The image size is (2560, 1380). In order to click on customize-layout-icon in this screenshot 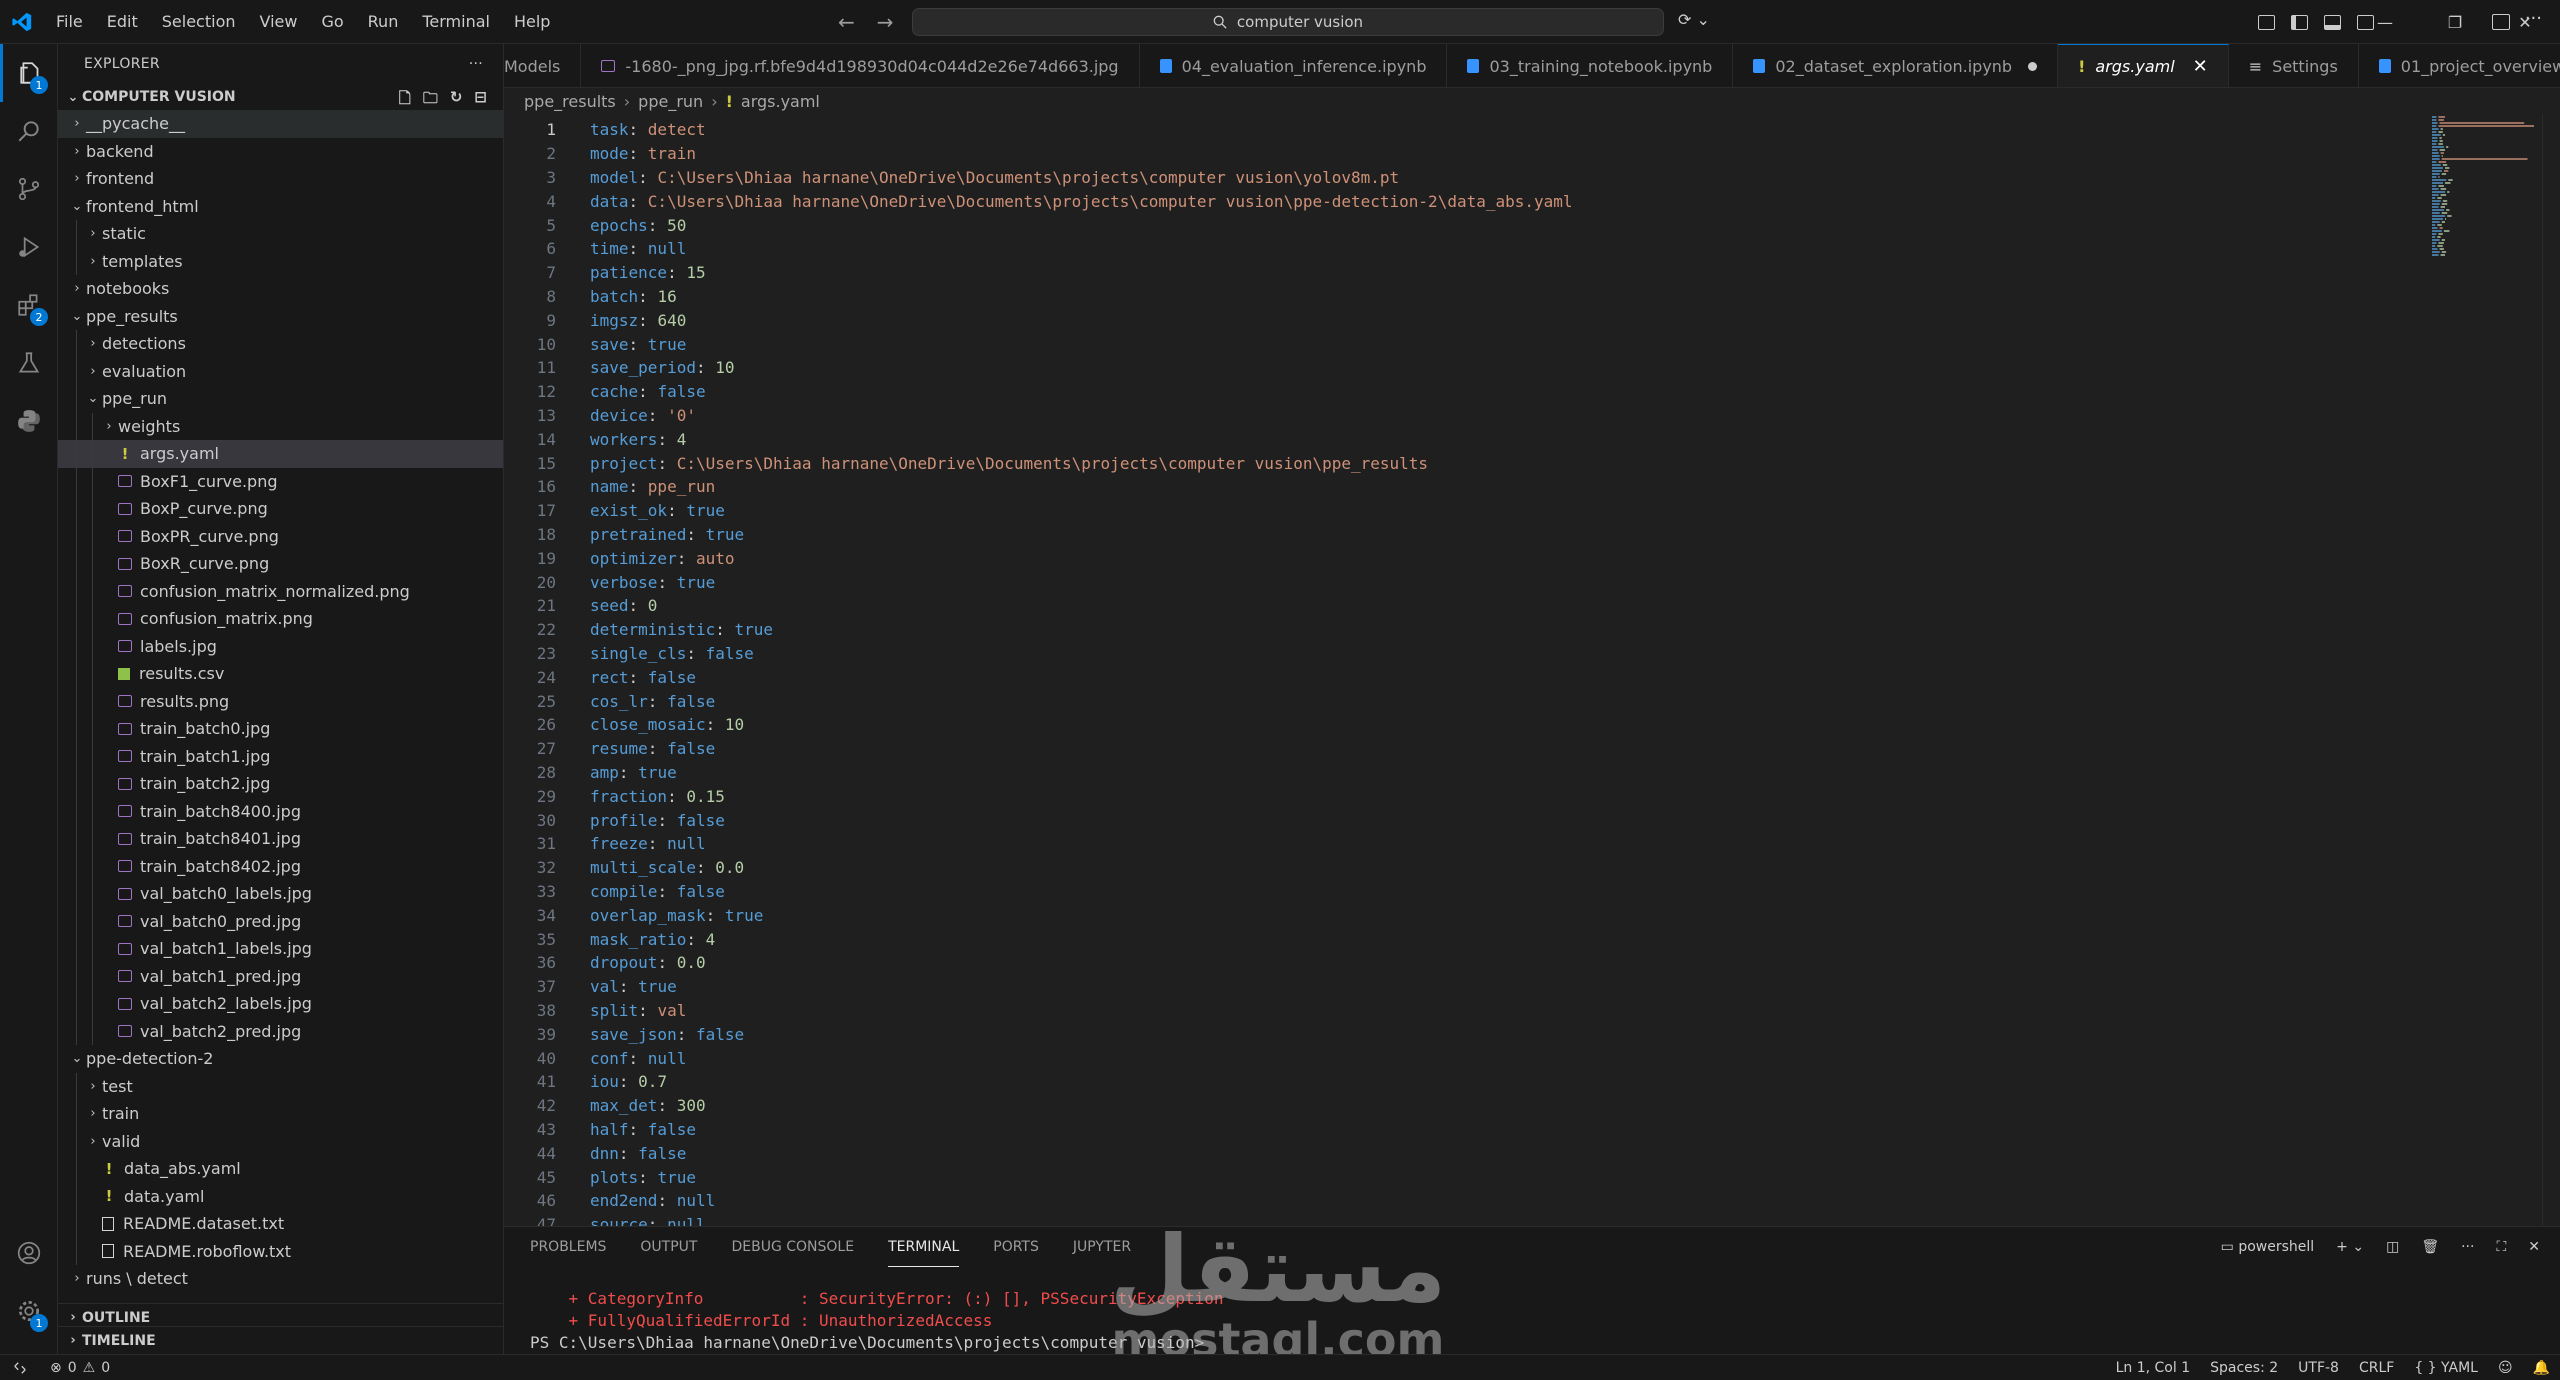, I will do `click(2266, 22)`.